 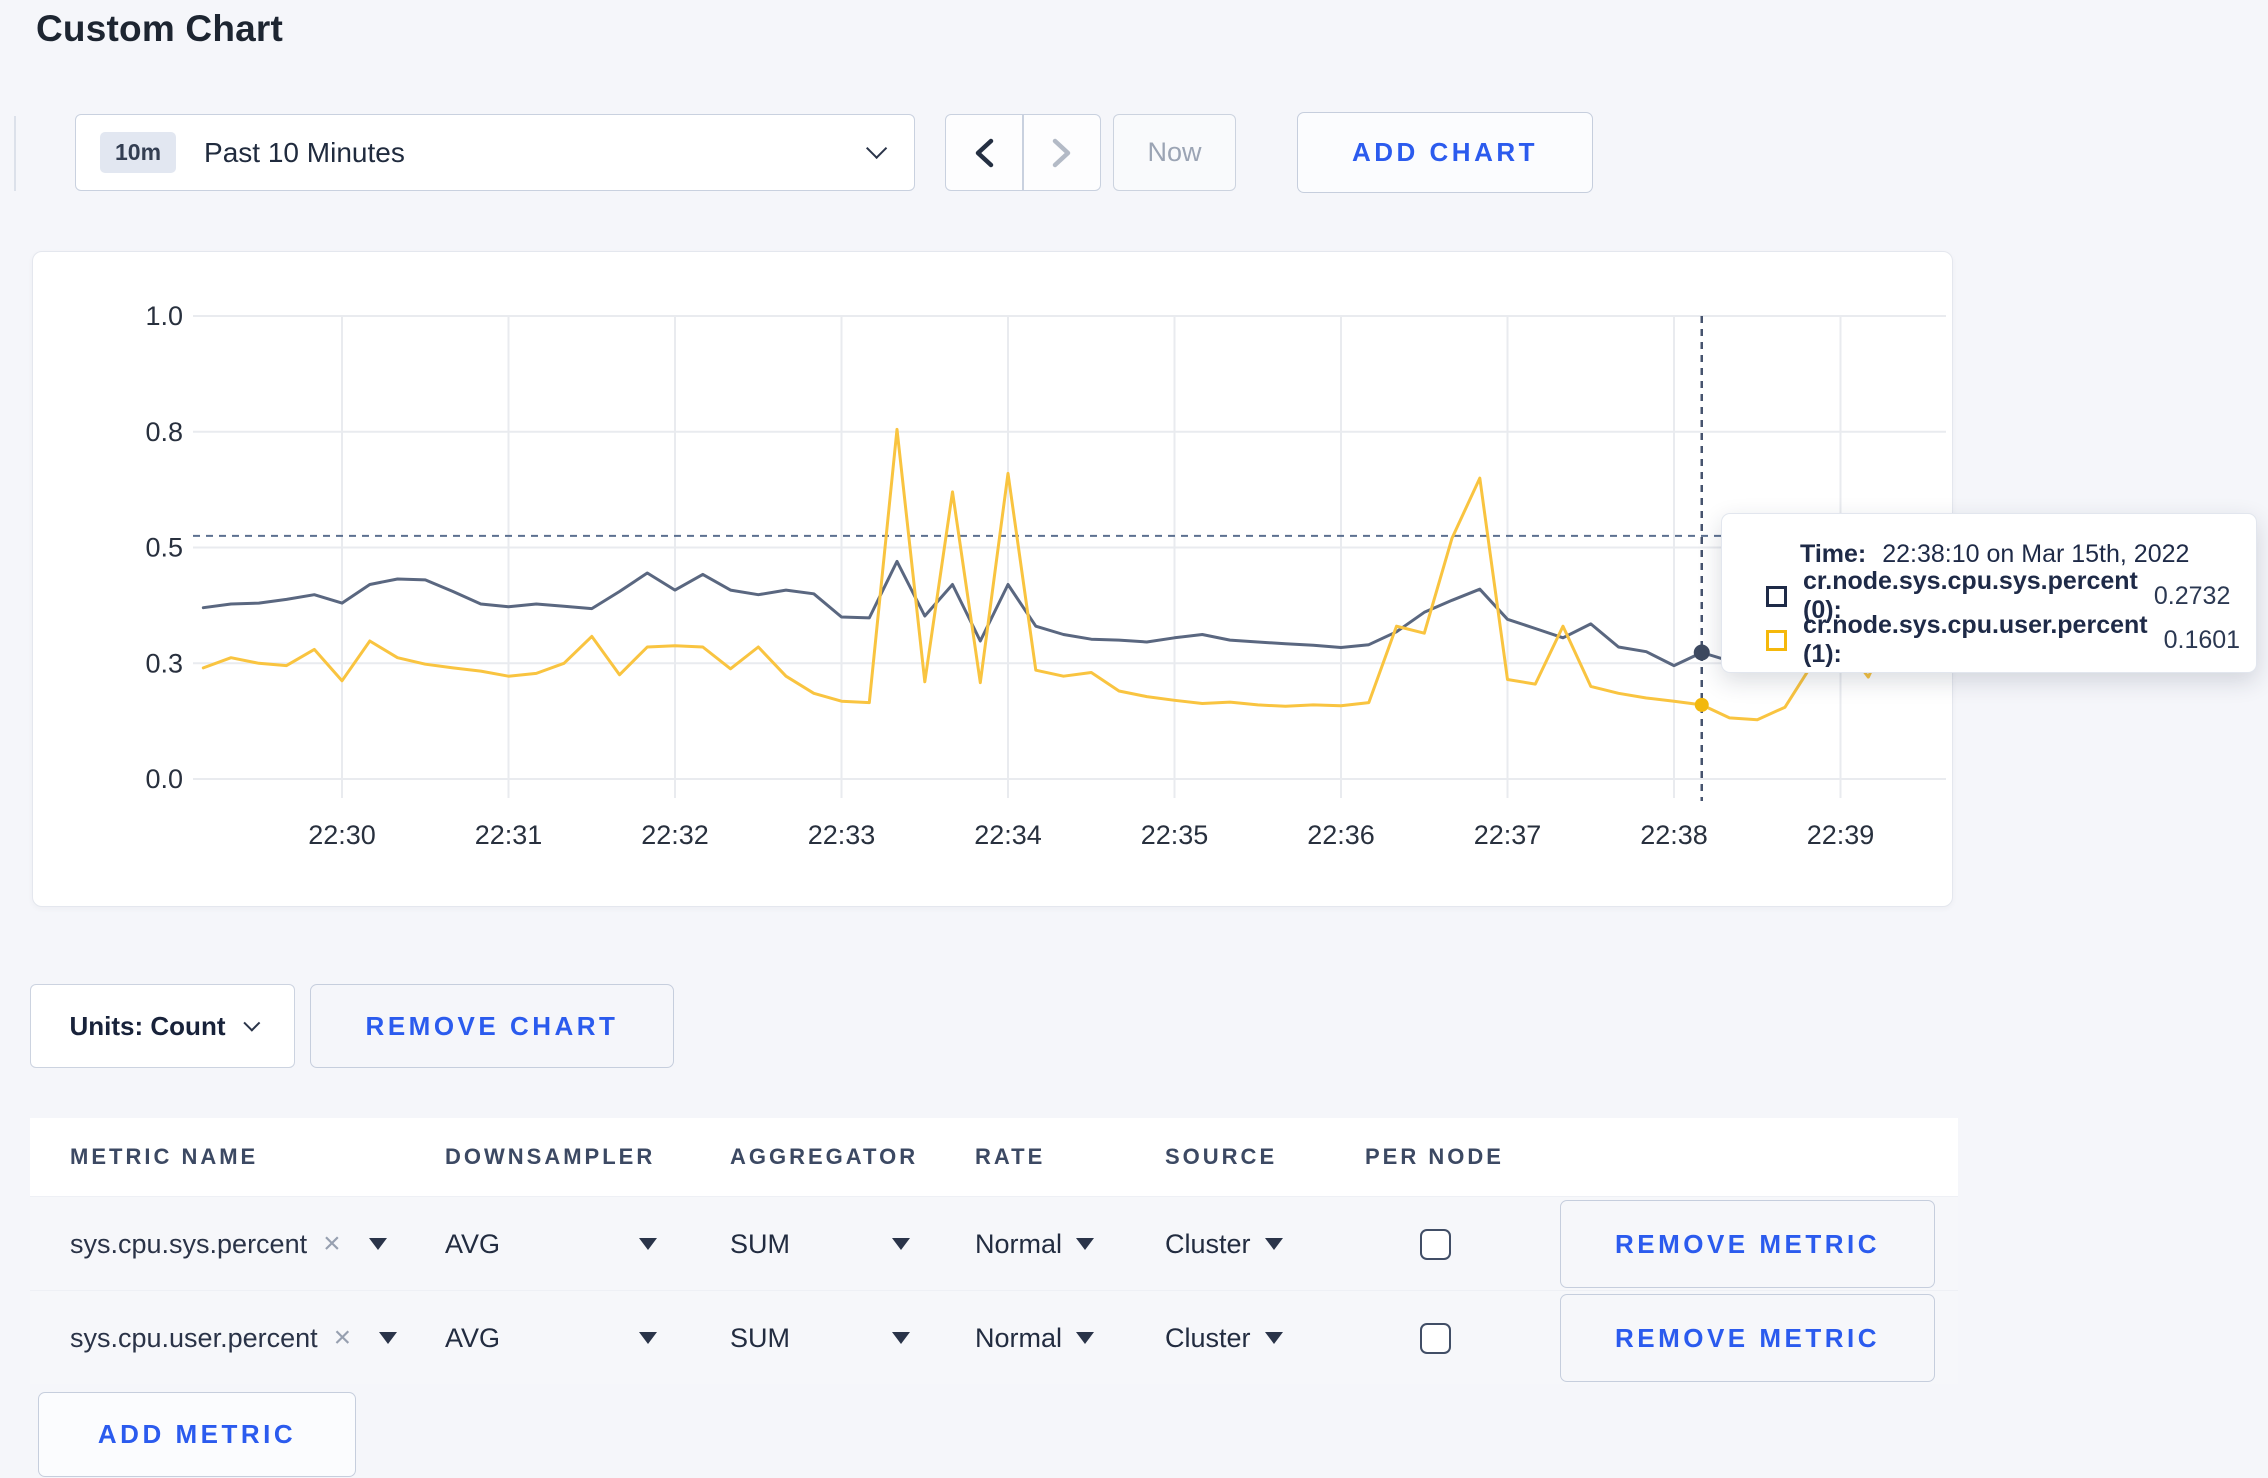 I want to click on svg-text: 22:32, so click(x=675, y=835).